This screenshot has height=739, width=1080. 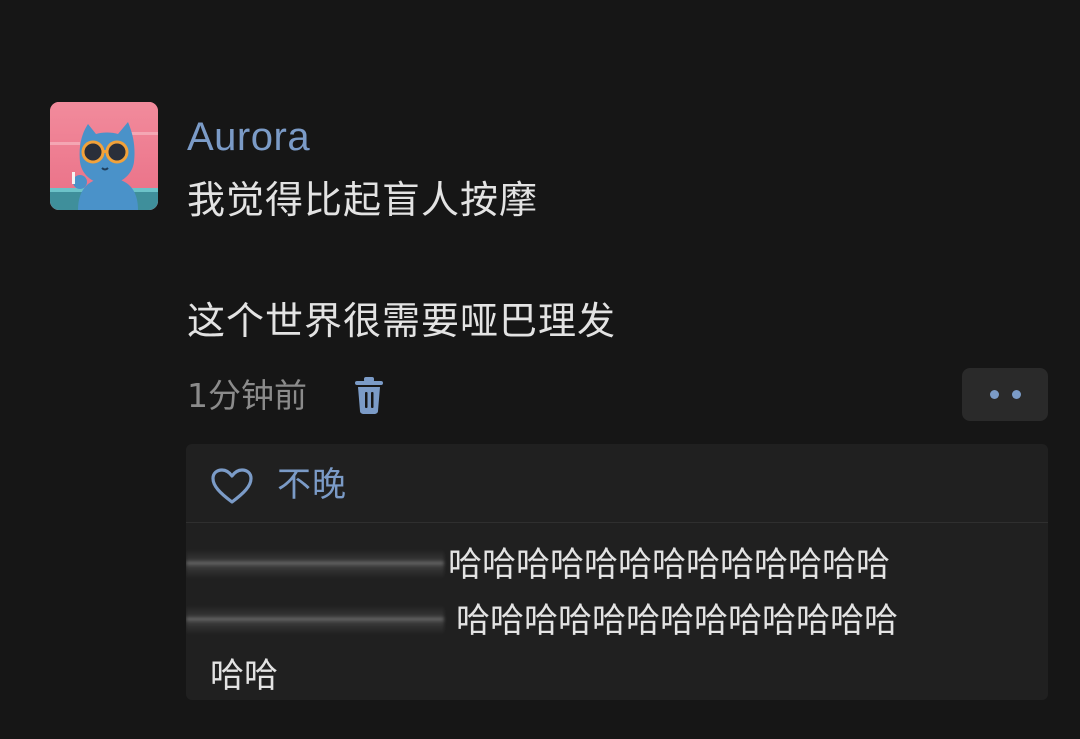 What do you see at coordinates (402, 321) in the screenshot?
I see `post-text-line: 这个世界很需要哑巴理发` at bounding box center [402, 321].